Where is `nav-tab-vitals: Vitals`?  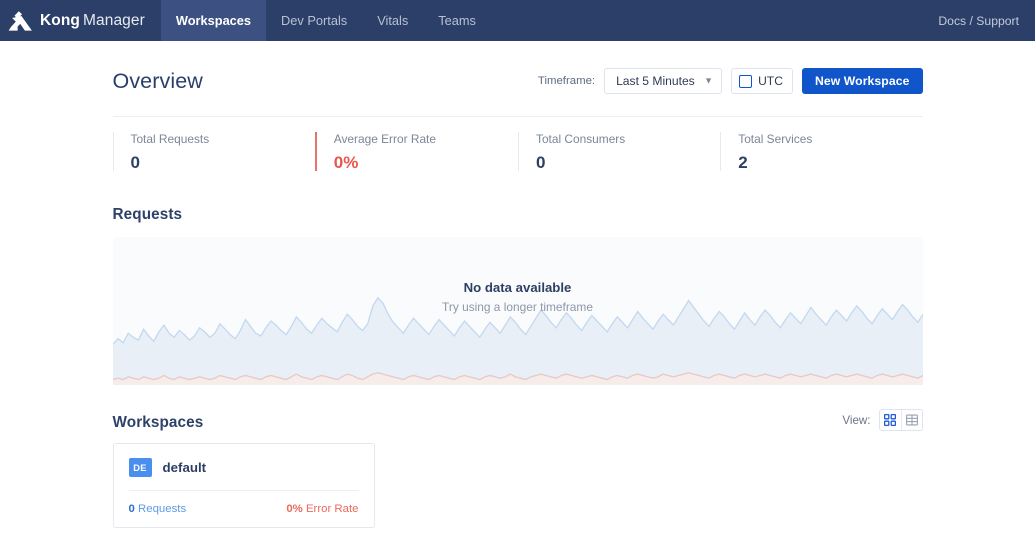
nav-tab-vitals: Vitals is located at coordinates (392, 20).